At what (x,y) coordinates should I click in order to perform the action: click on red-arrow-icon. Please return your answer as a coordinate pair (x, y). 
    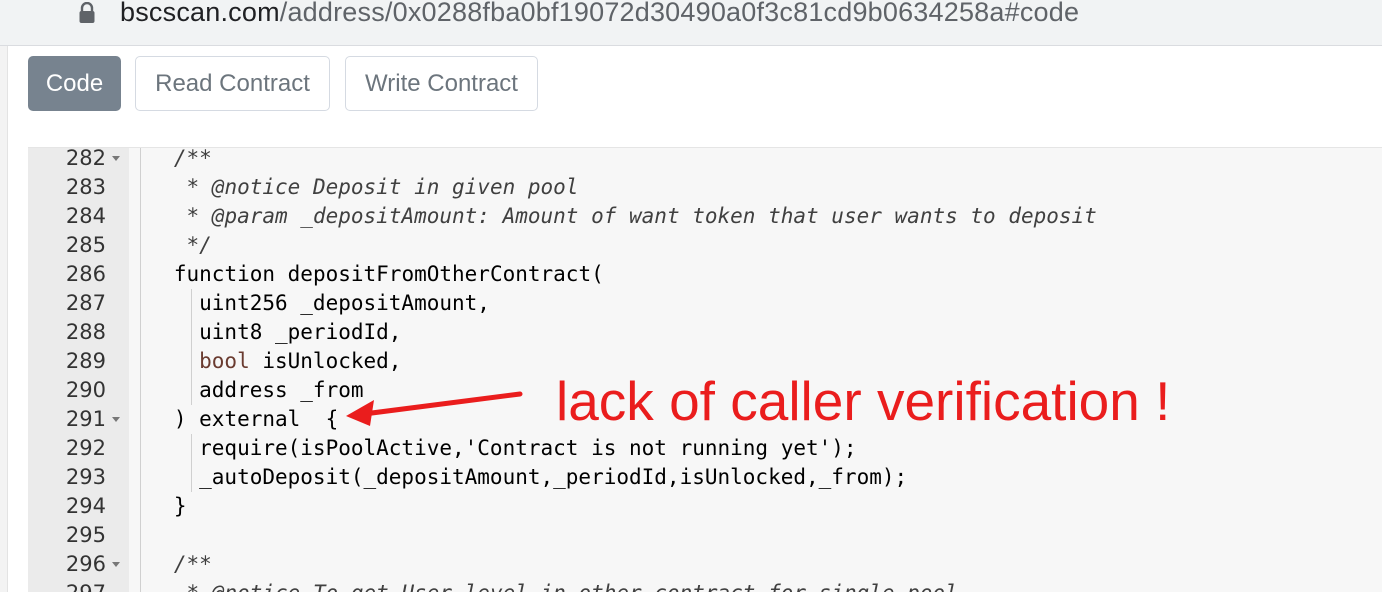
    Looking at the image, I should click on (434, 408).